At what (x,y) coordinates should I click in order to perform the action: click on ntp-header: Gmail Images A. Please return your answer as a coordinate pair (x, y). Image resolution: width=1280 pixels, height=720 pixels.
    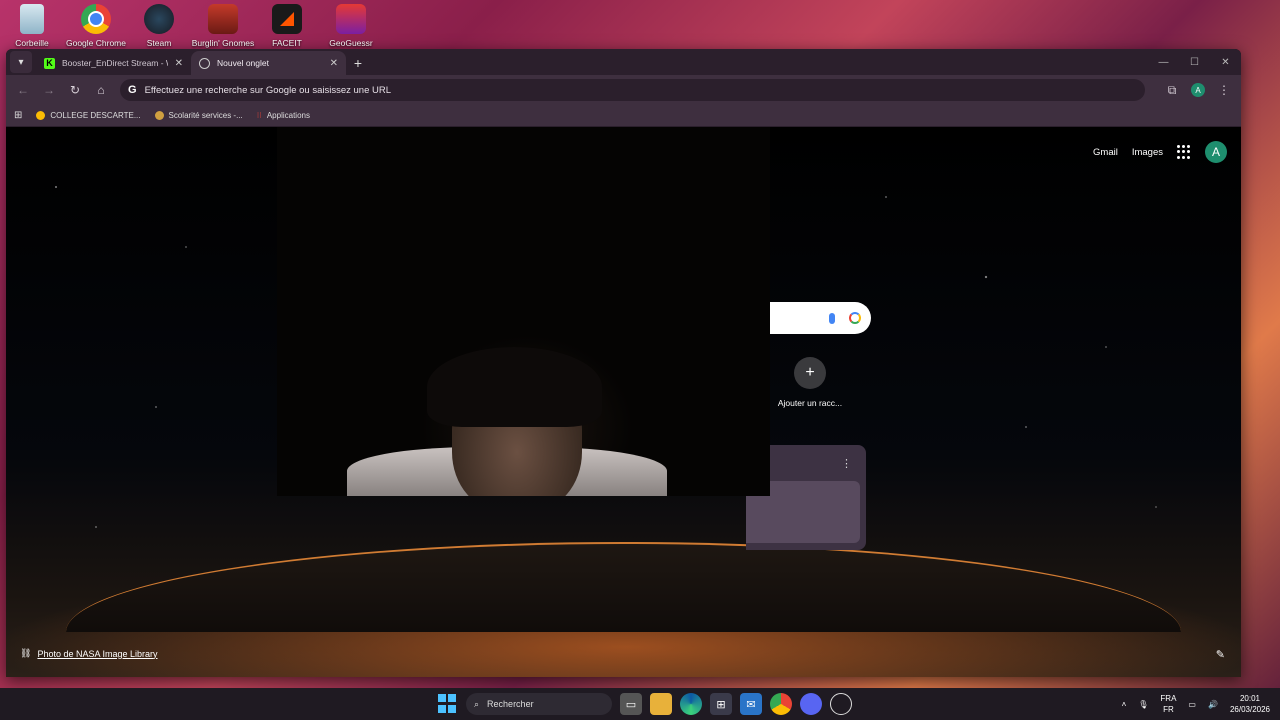
    Looking at the image, I should click on (1160, 152).